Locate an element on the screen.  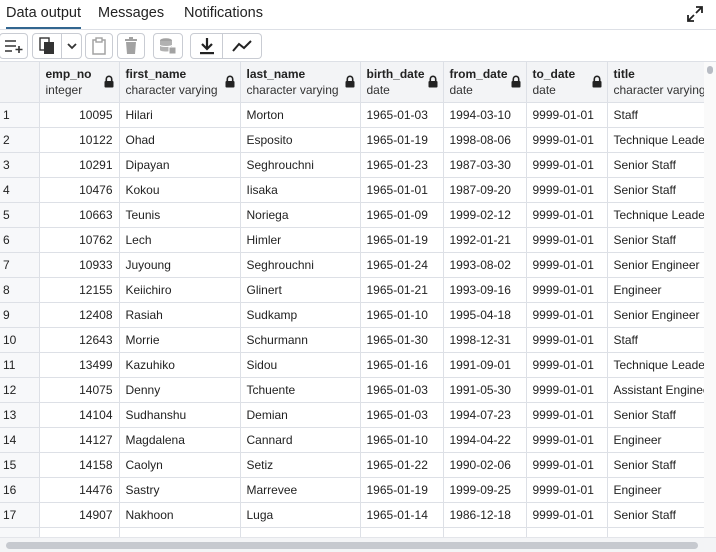
cell-from-date: 1991-09-01 is located at coordinates (485, 365).